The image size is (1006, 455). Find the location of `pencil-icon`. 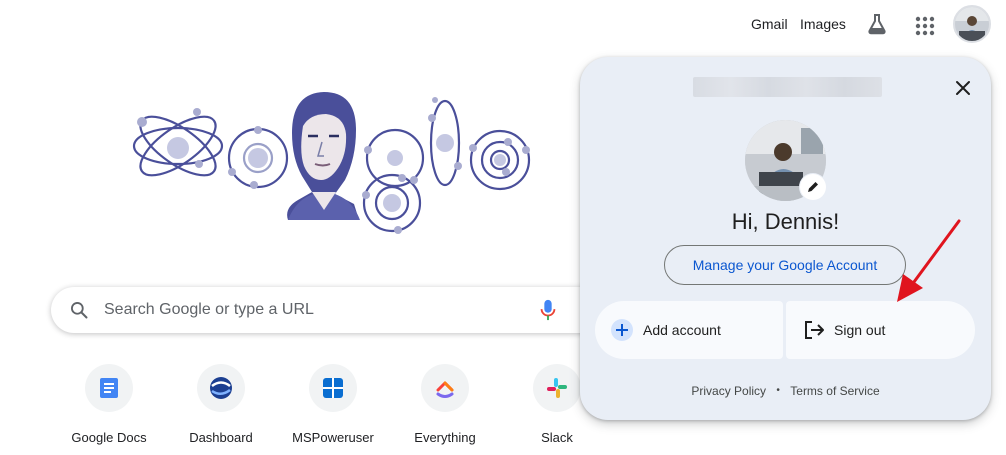

pencil-icon is located at coordinates (813, 187).